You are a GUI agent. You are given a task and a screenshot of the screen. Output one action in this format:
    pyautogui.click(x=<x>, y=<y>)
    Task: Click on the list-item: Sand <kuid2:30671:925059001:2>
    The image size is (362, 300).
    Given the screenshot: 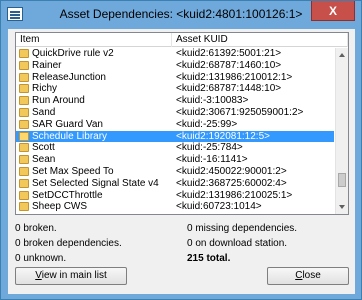 What is the action you would take?
    pyautogui.click(x=175, y=112)
    